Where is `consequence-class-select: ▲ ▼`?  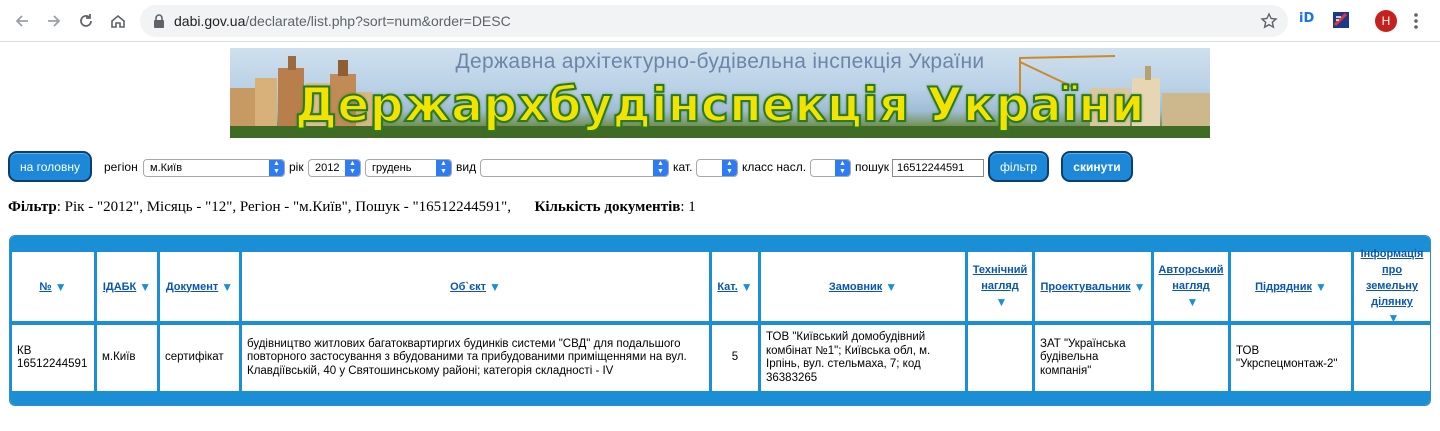 consequence-class-select: ▲ ▼ is located at coordinates (830, 168).